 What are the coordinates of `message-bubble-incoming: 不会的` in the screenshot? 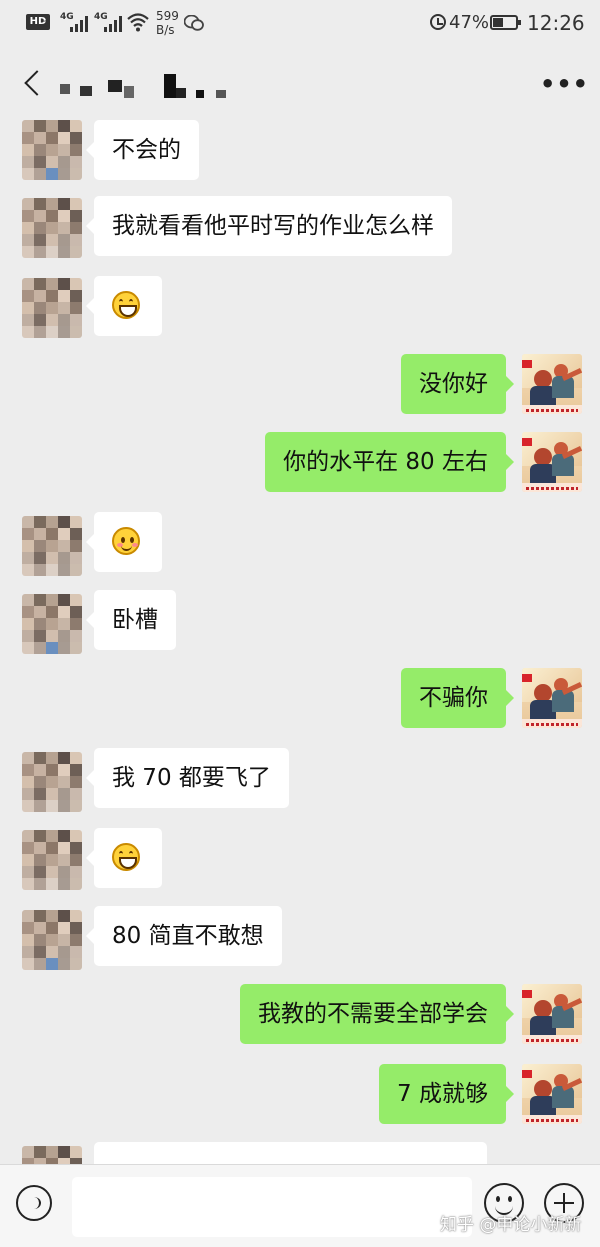 It's located at (142, 150).